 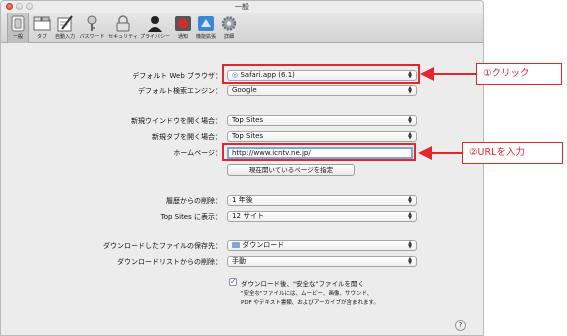 I want to click on annotation-arrows, so click(x=447, y=113).